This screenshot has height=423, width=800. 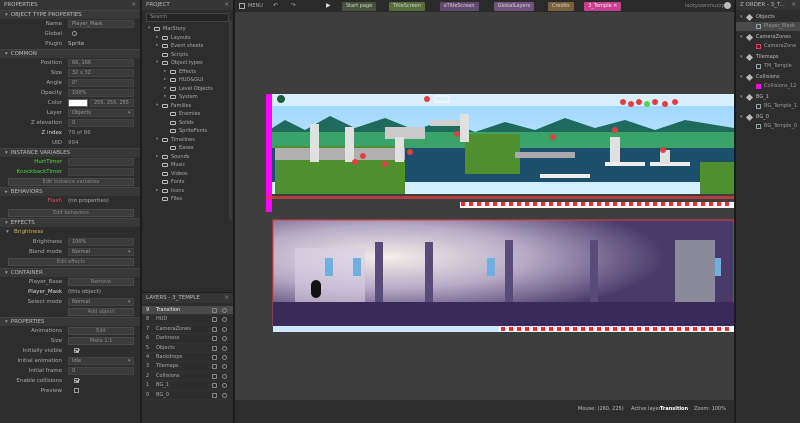 What do you see at coordinates (242, 6) in the screenshot?
I see `save-icon` at bounding box center [242, 6].